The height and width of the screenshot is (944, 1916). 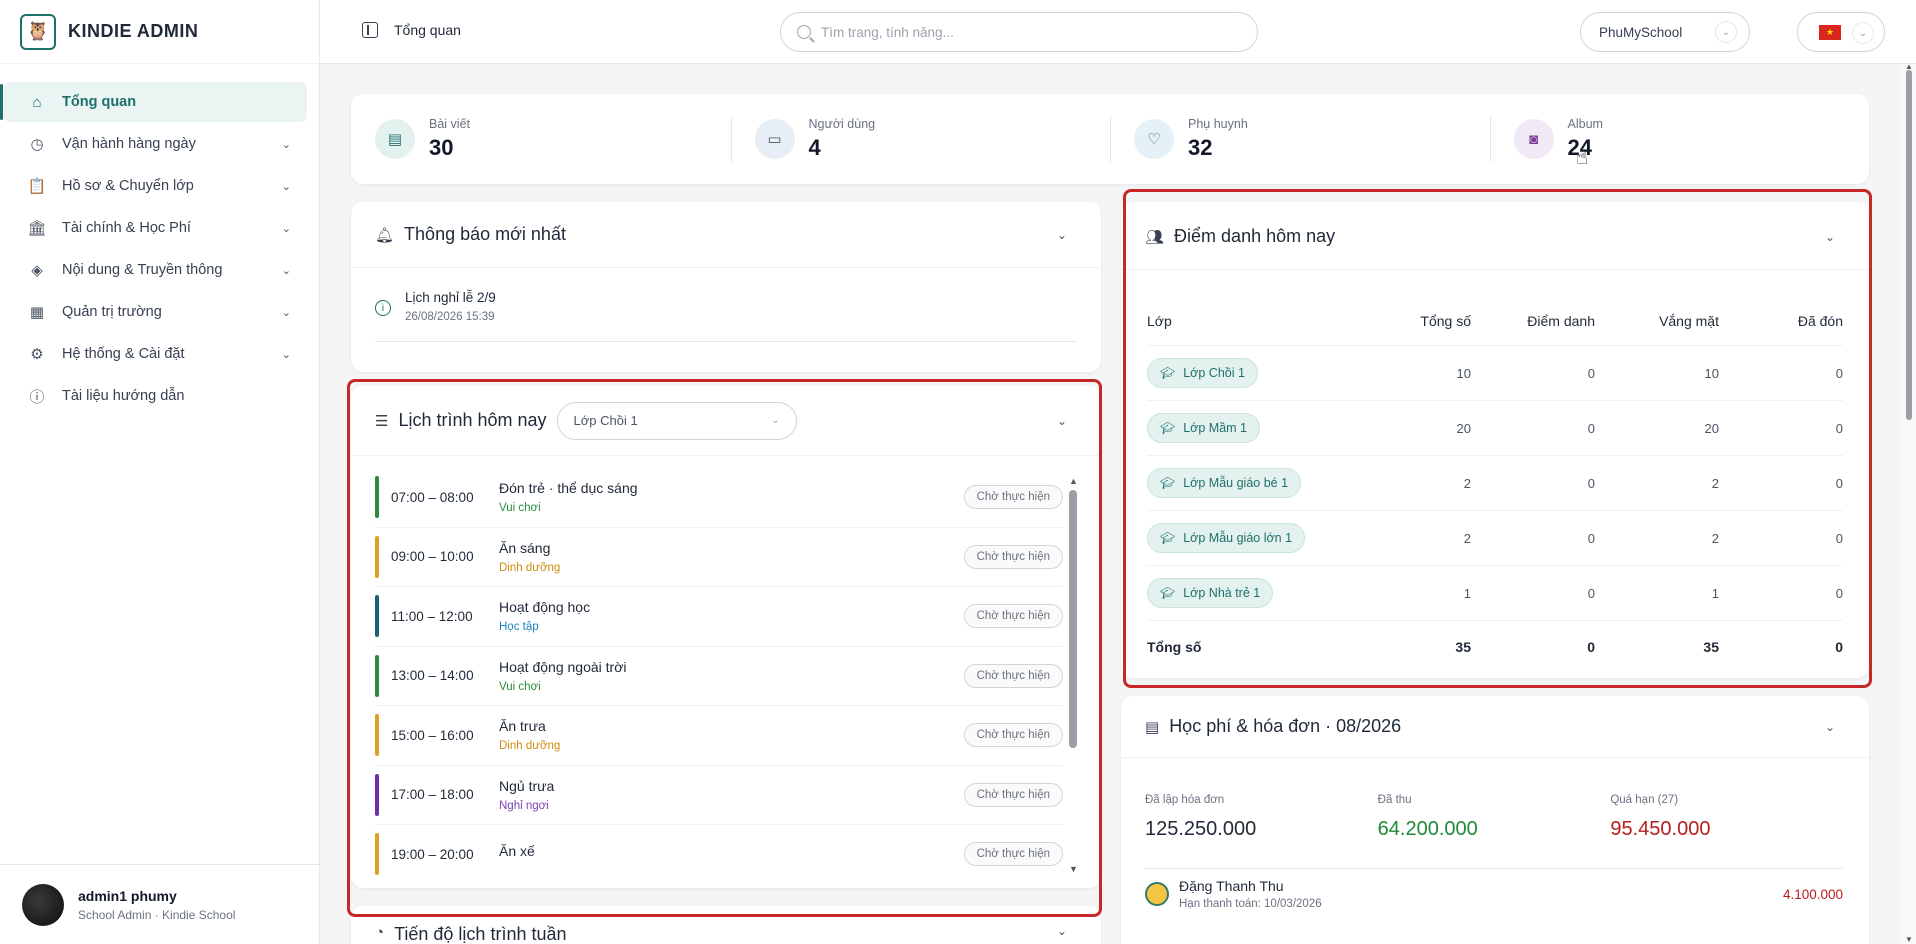 What do you see at coordinates (1841, 32) in the screenshot?
I see `language-select: ★ ⌄` at bounding box center [1841, 32].